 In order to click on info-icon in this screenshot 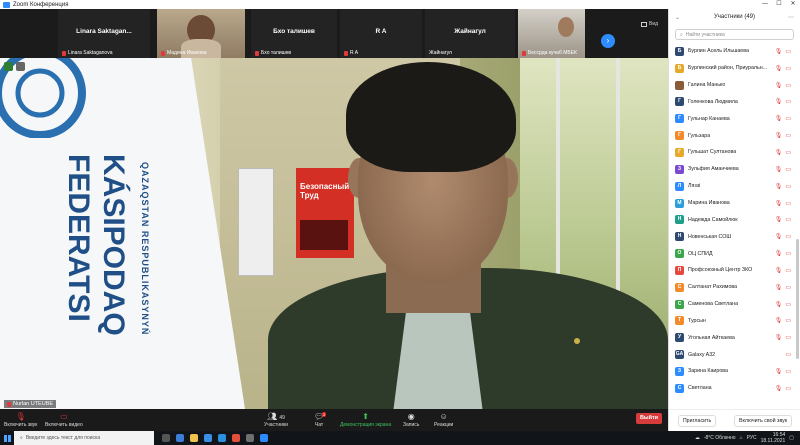, I will do `click(20, 66)`.